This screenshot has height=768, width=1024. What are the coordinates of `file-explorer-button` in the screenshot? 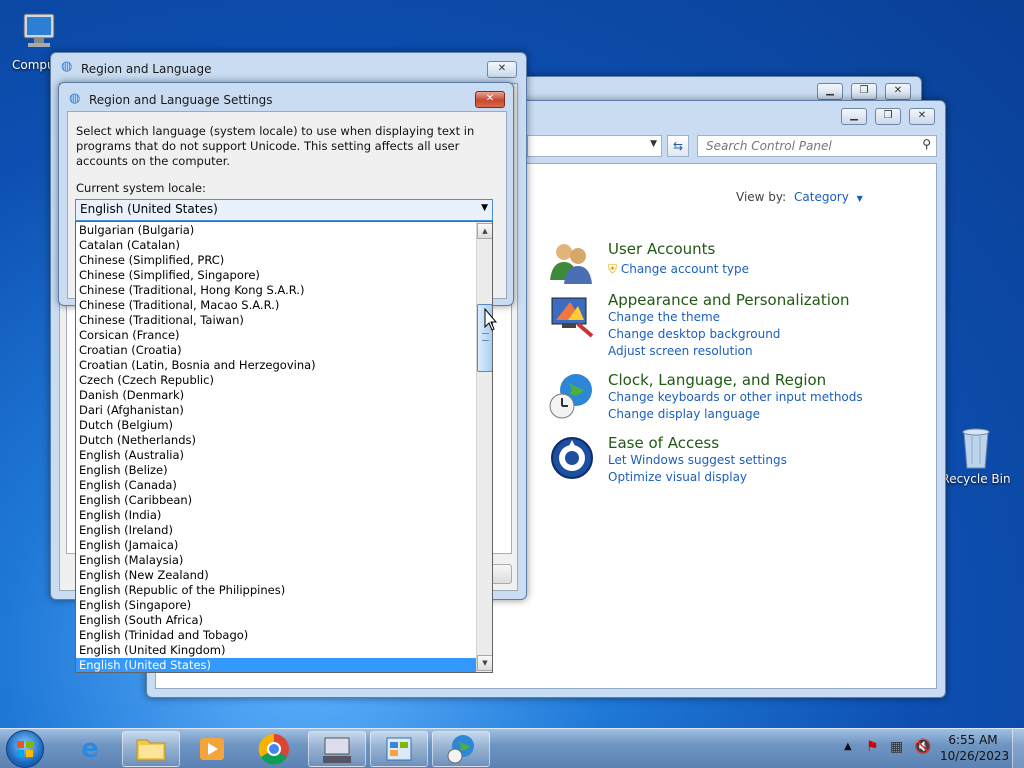 It's located at (151, 749).